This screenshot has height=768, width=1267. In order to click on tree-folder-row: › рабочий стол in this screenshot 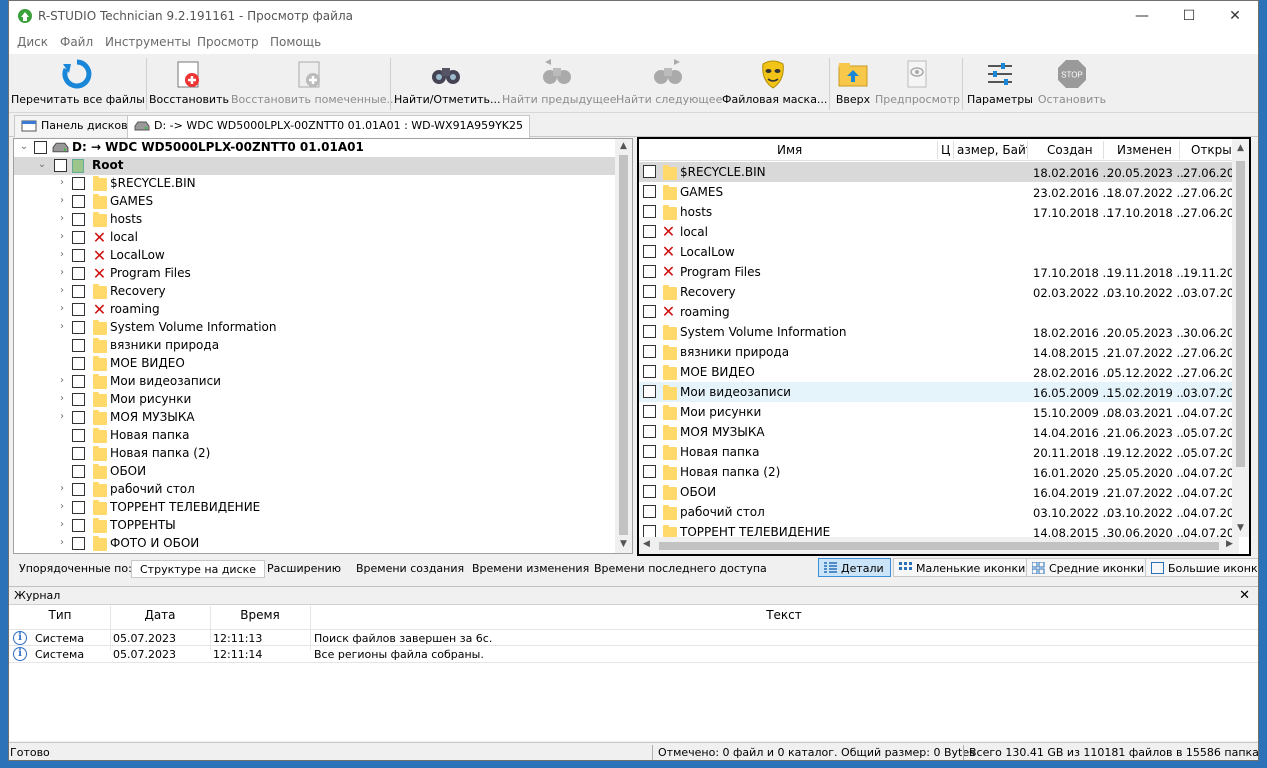, I will do `click(316, 490)`.